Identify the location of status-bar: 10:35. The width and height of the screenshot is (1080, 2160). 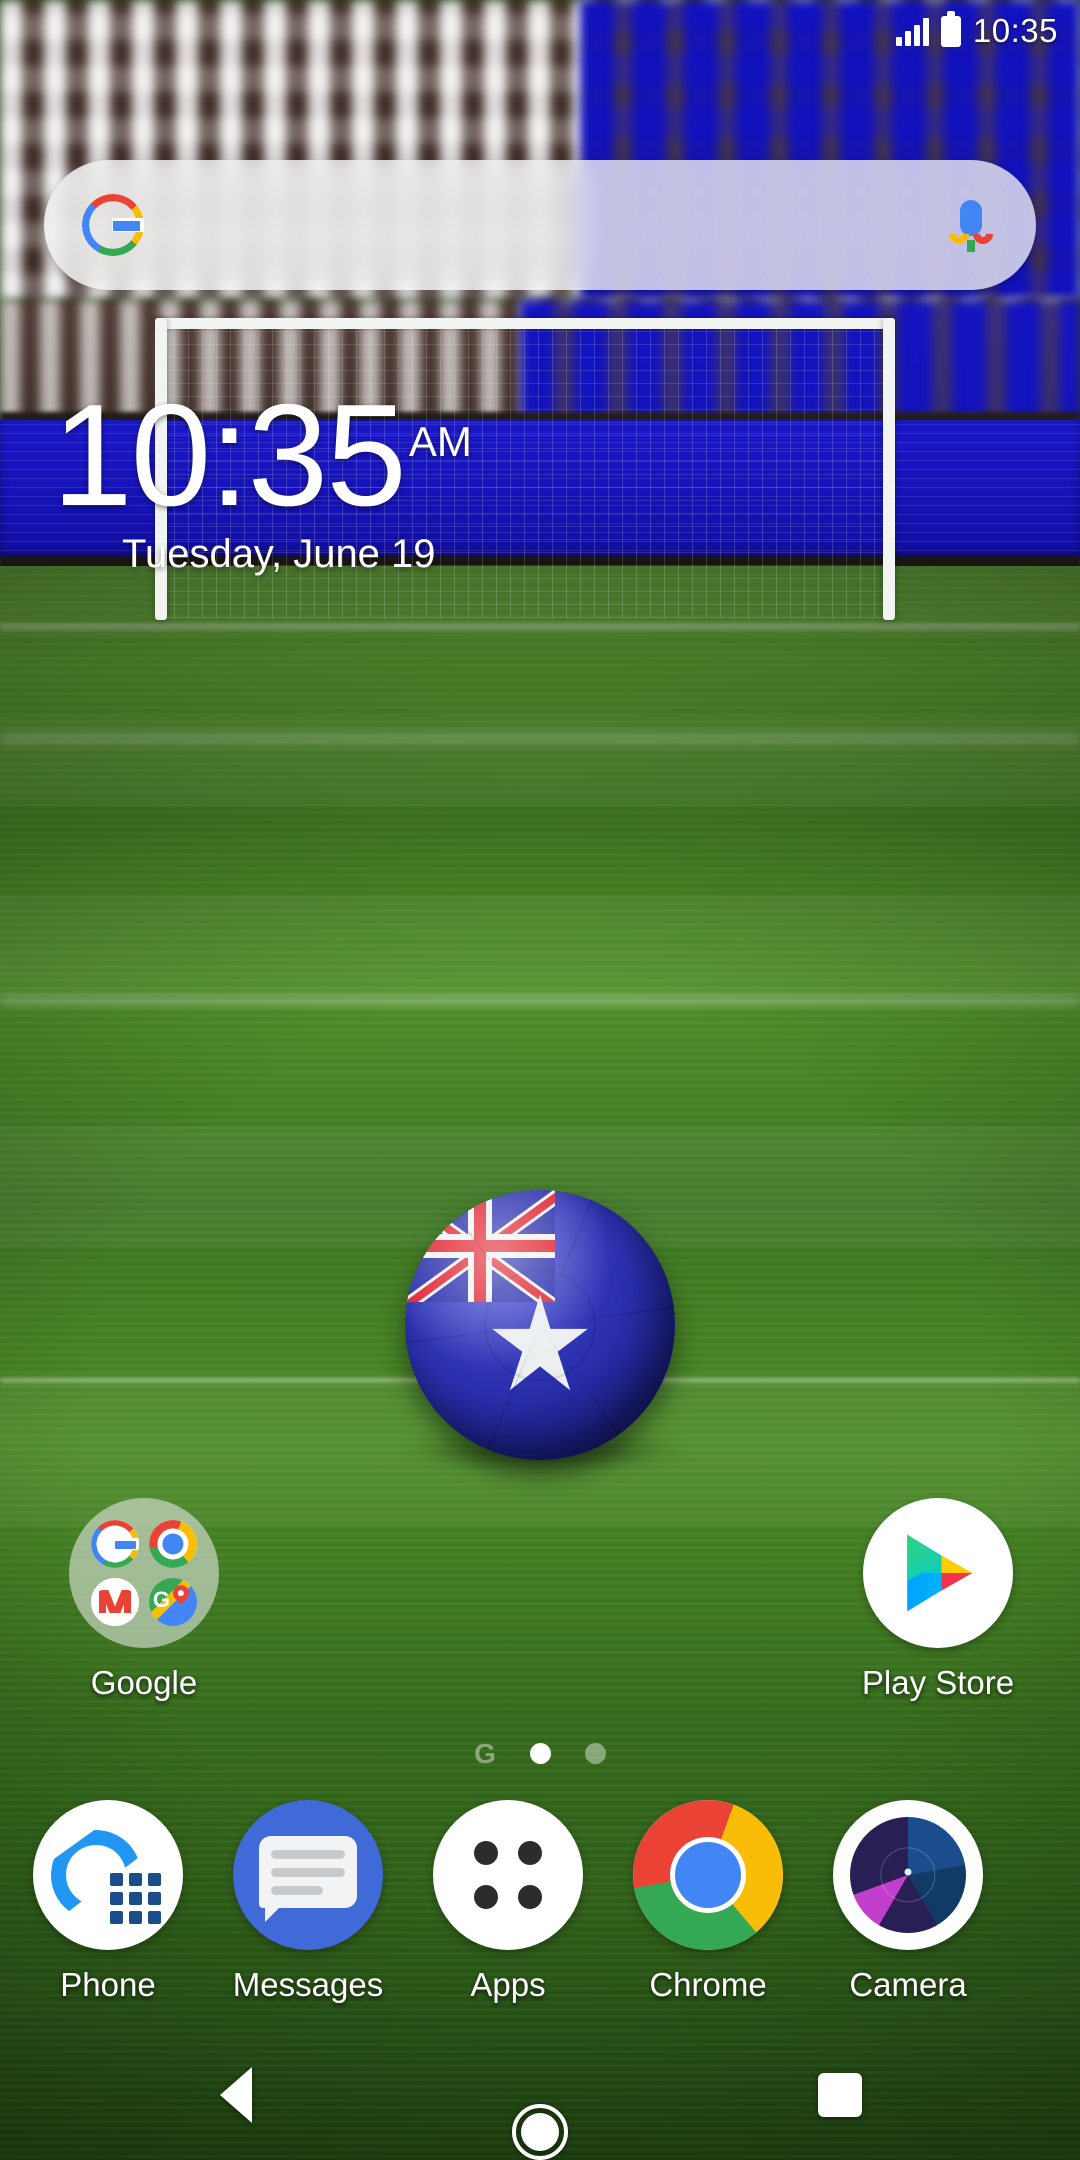
(540, 31).